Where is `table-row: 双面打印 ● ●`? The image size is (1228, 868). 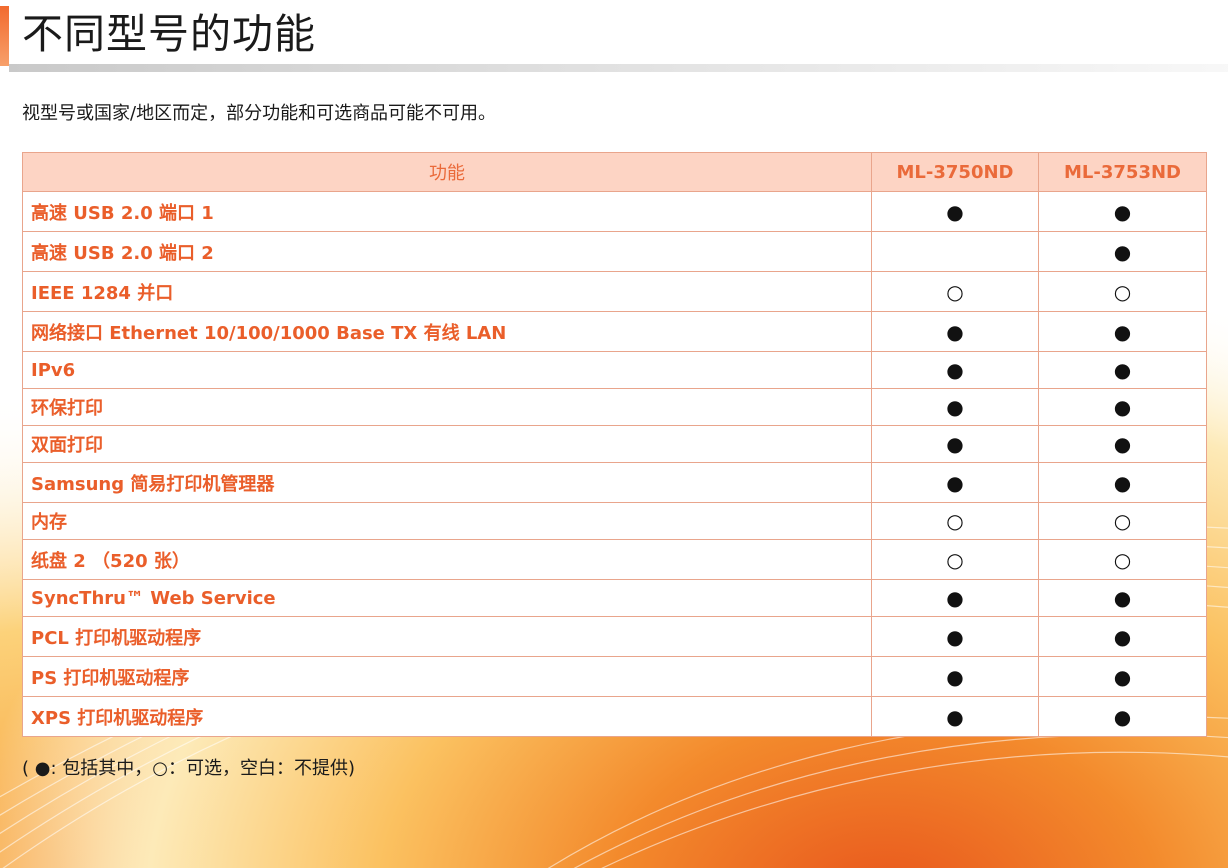
table-row: 双面打印 ● ● is located at coordinates (614, 444).